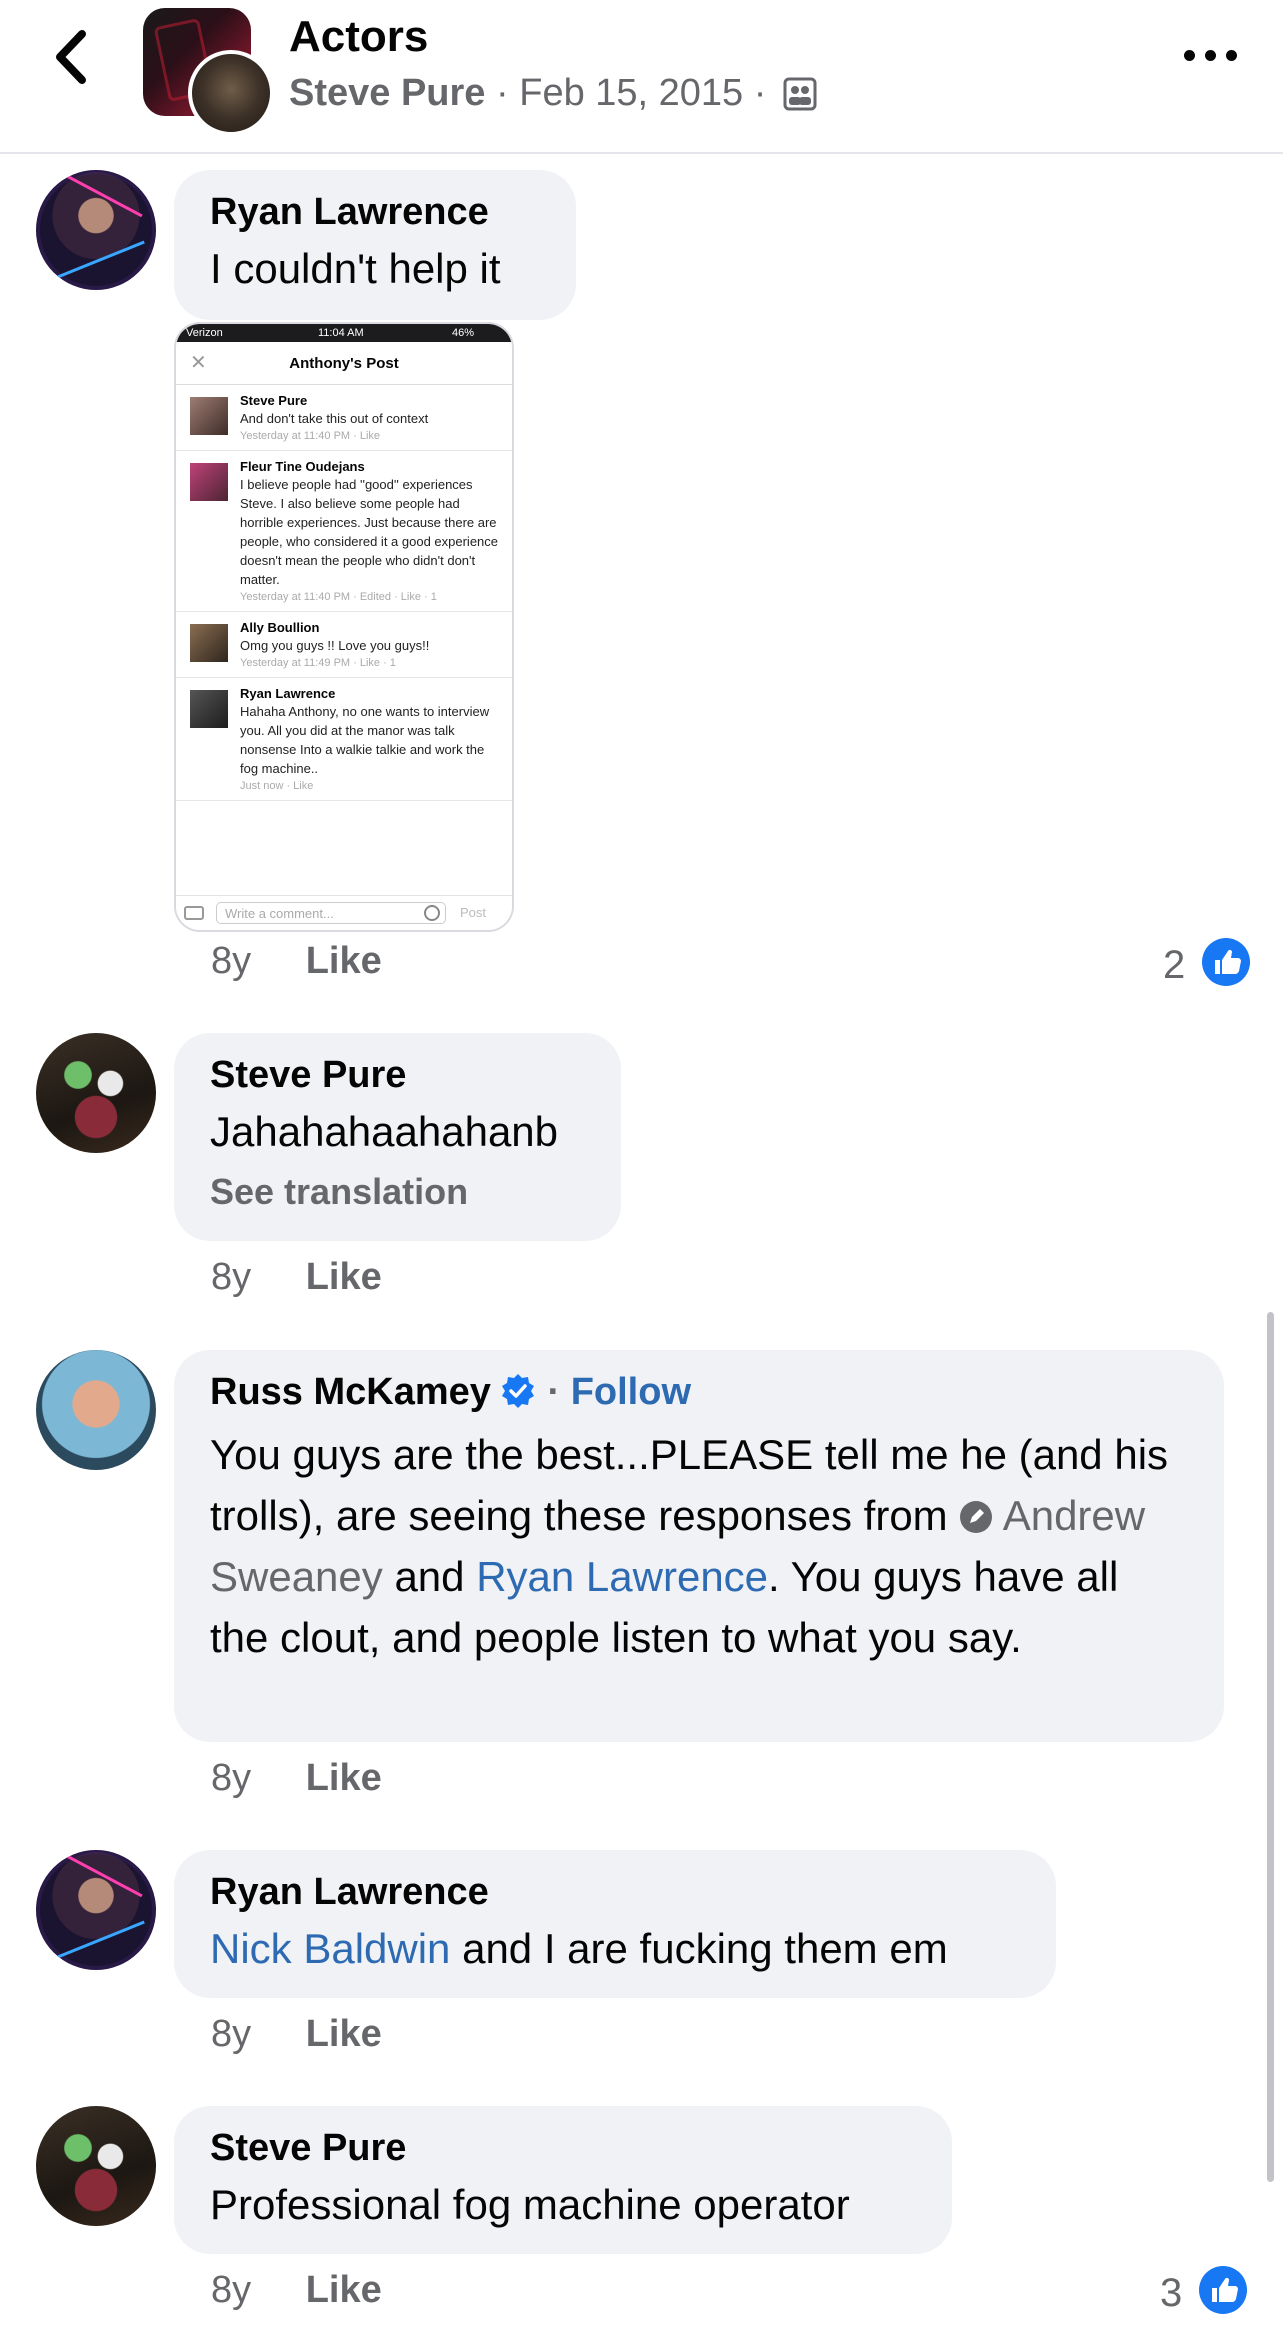 The height and width of the screenshot is (2339, 1283). What do you see at coordinates (387, 93) in the screenshot?
I see `post-author-link: Steve Pure` at bounding box center [387, 93].